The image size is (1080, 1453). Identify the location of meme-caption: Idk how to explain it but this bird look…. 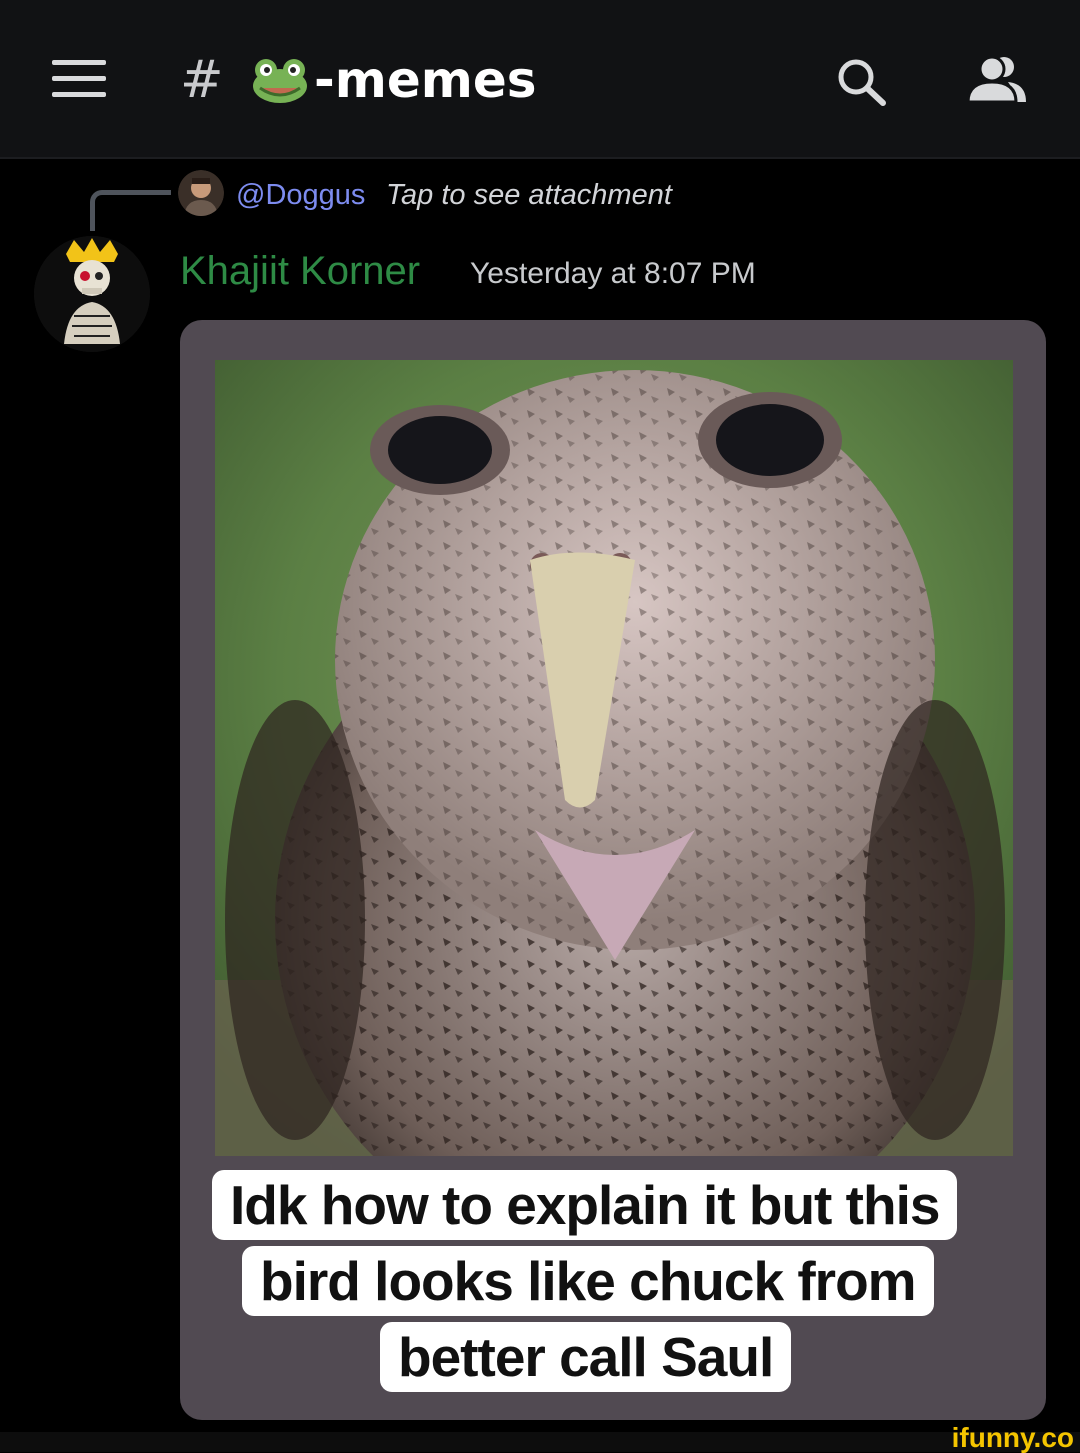
(609, 1284).